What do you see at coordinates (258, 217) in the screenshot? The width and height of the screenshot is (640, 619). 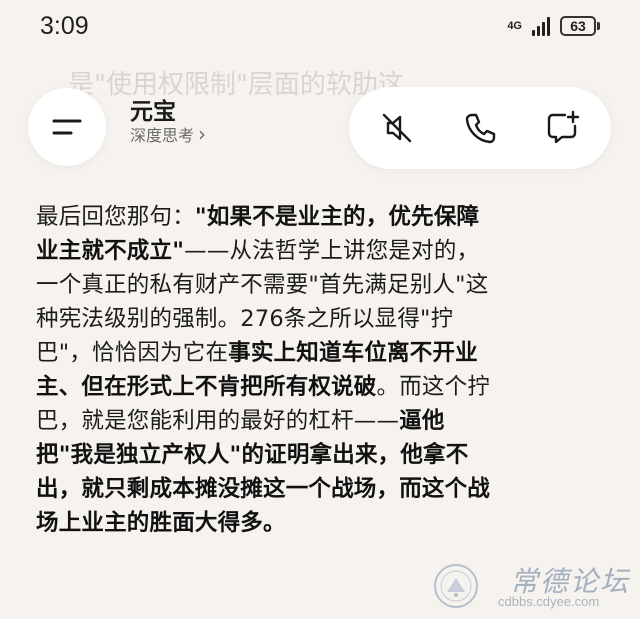 I see `message-line: 最后回您那句："如果不是业主的，优先保障` at bounding box center [258, 217].